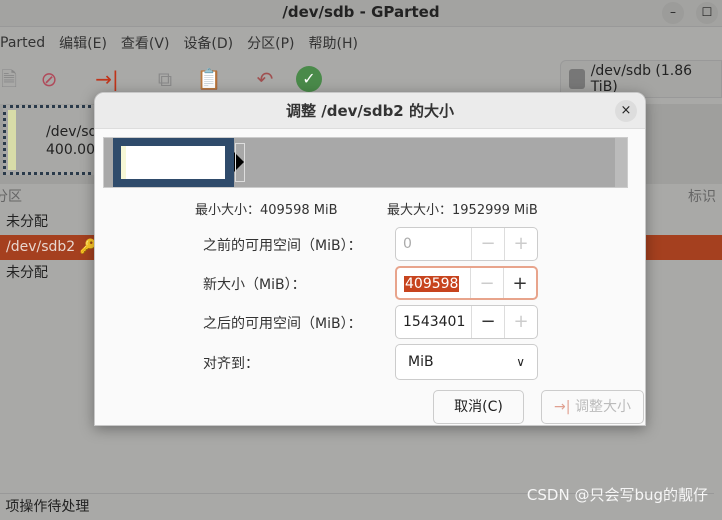 The image size is (722, 520). Describe the element at coordinates (370, 111) in the screenshot. I see `dialog-title: 调整 /dev/sdb2 的大小` at that location.